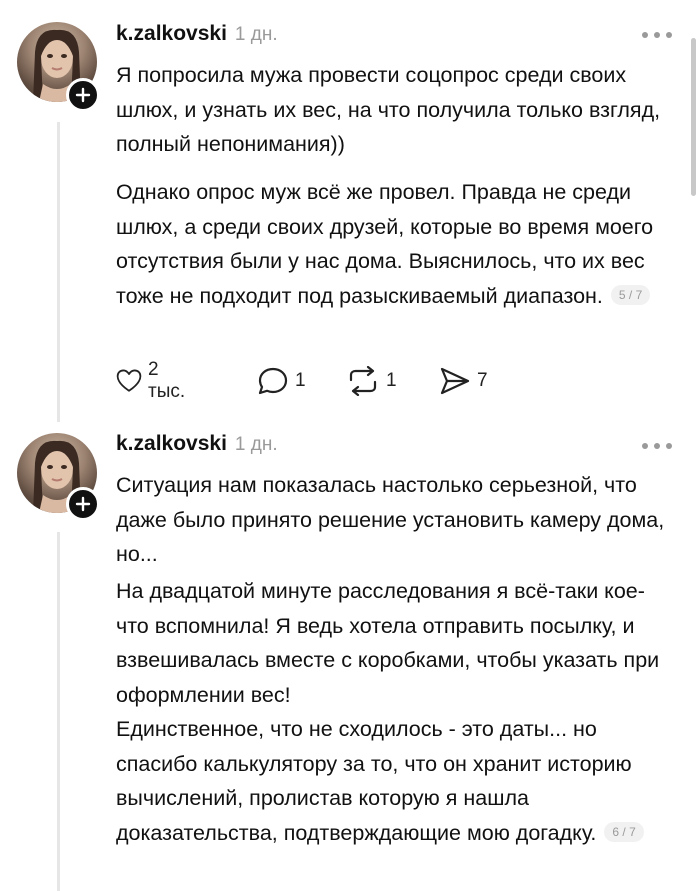 This screenshot has width=700, height=891. I want to click on share-count: 7, so click(482, 380).